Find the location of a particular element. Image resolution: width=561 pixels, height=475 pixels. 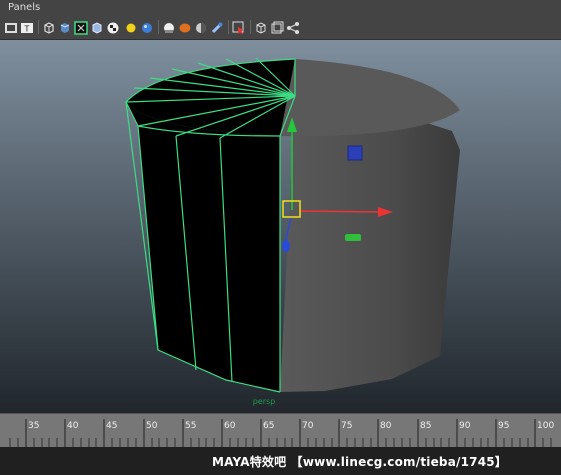

panels-menu: Panels is located at coordinates (24, 7).